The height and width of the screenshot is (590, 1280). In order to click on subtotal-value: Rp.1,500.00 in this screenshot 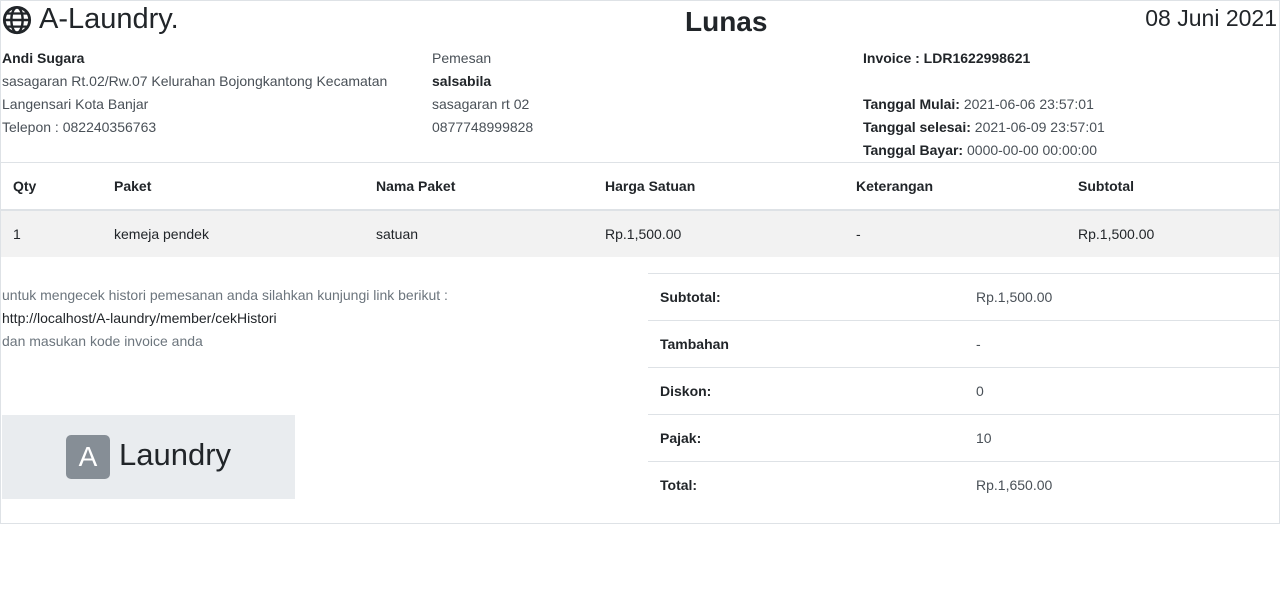, I will do `click(1121, 297)`.